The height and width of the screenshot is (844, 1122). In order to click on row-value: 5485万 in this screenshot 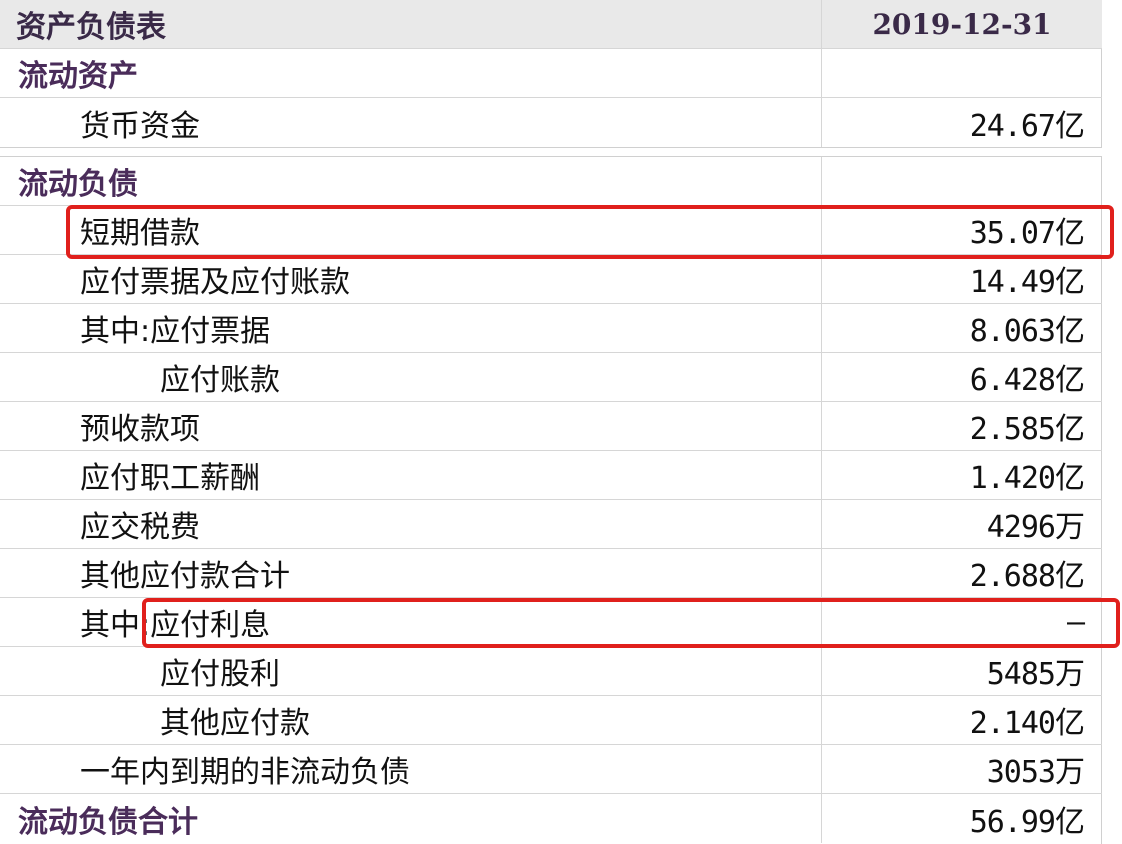, I will do `click(1035, 674)`.